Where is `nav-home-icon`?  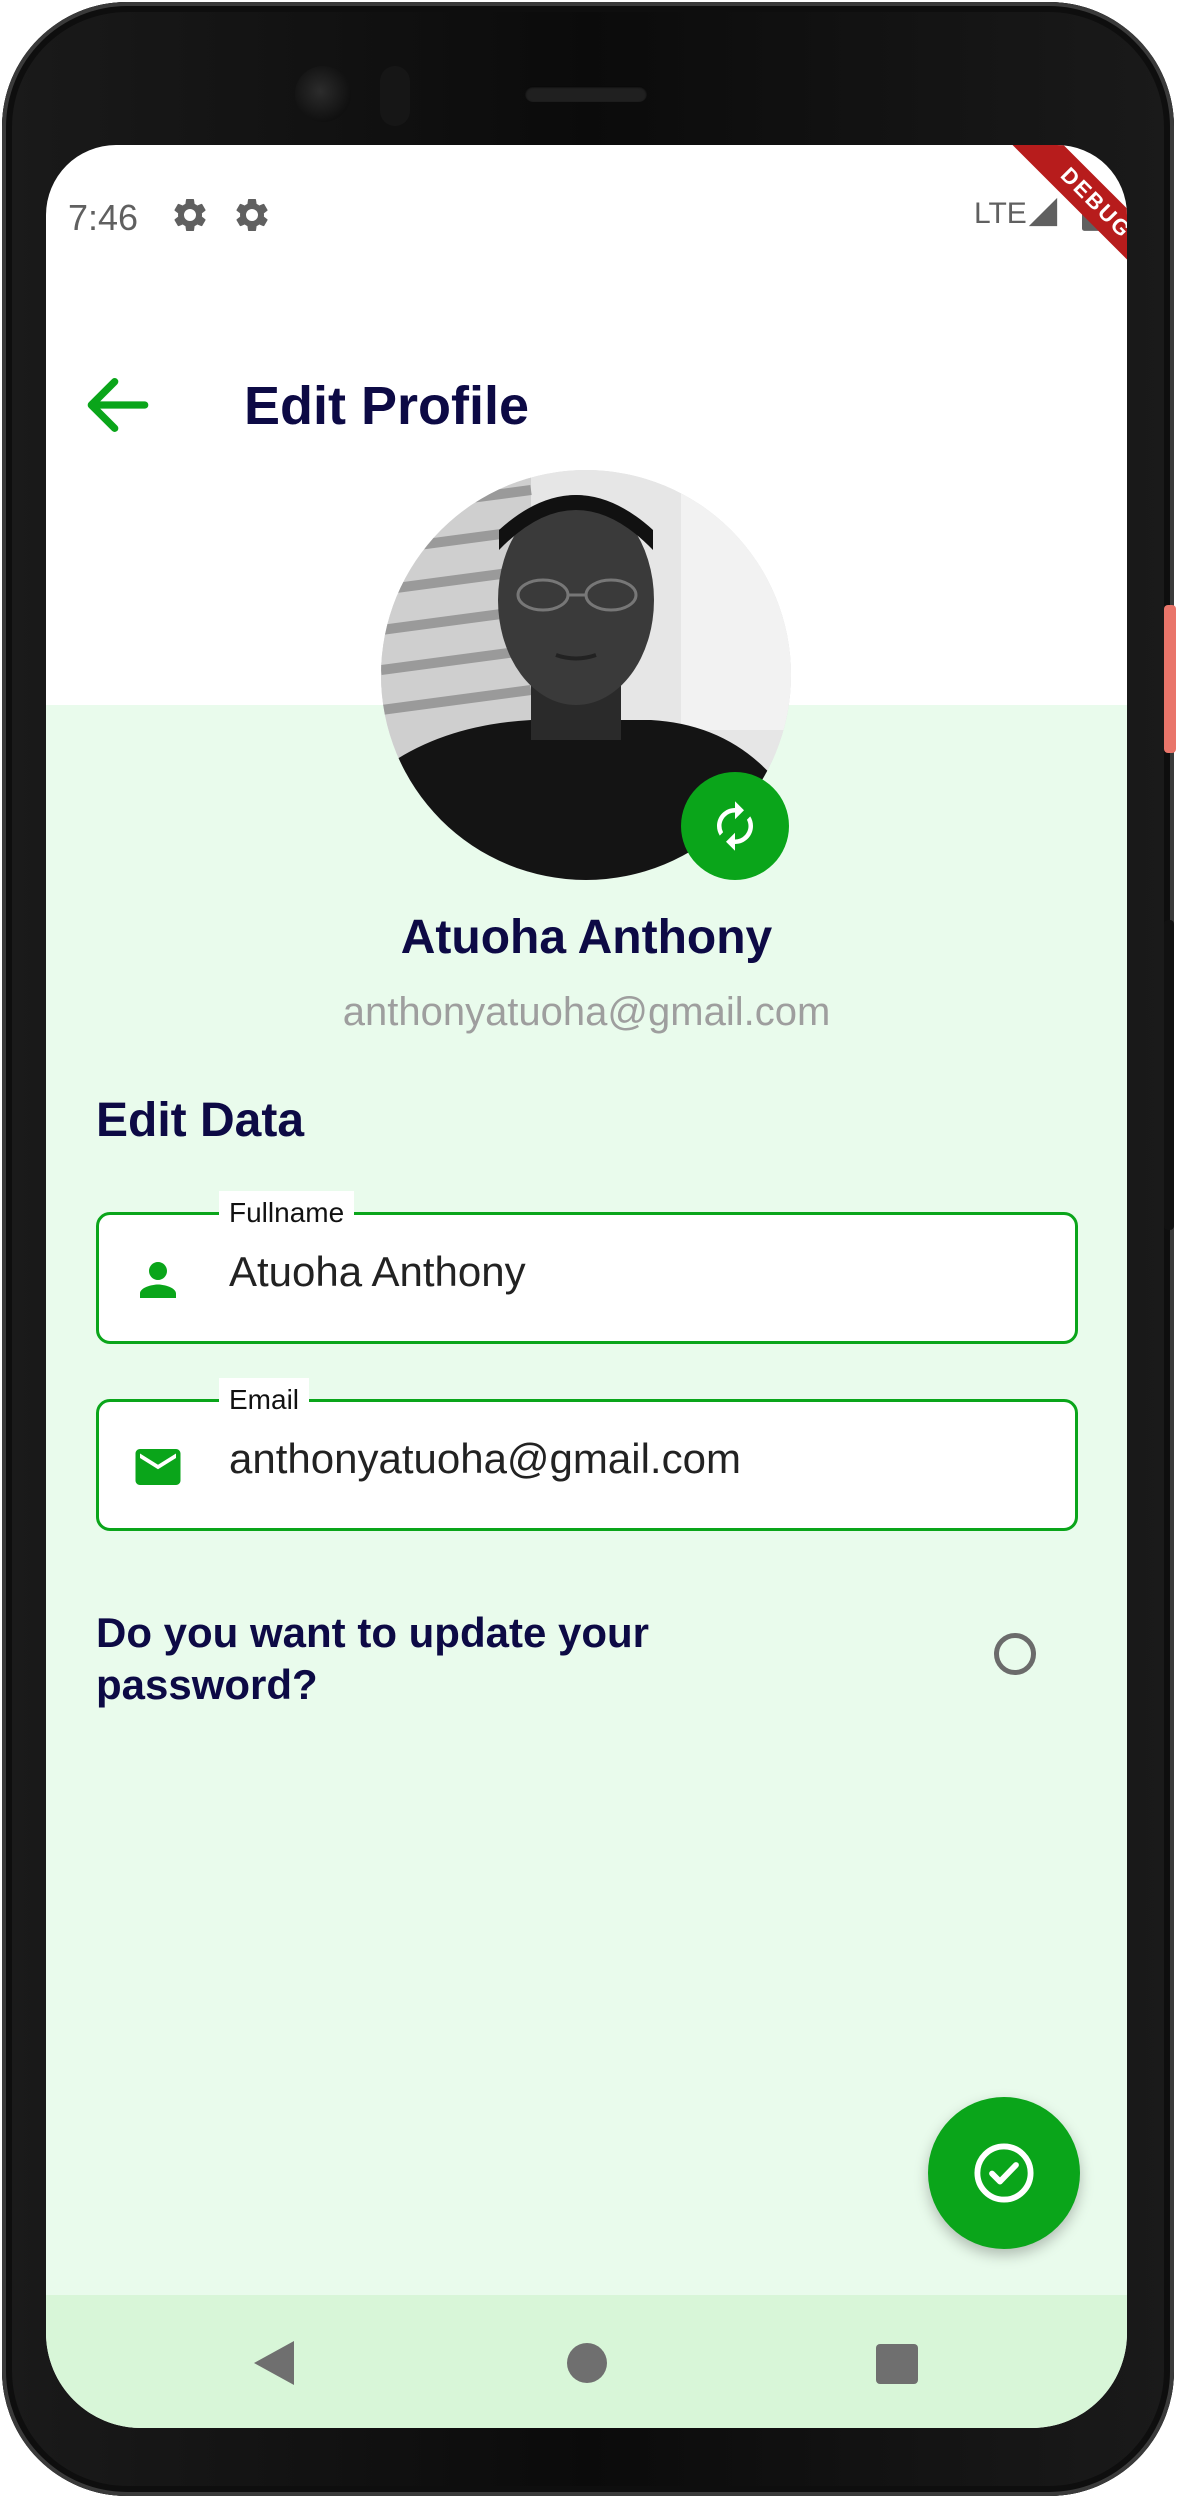
nav-home-icon is located at coordinates (587, 2363).